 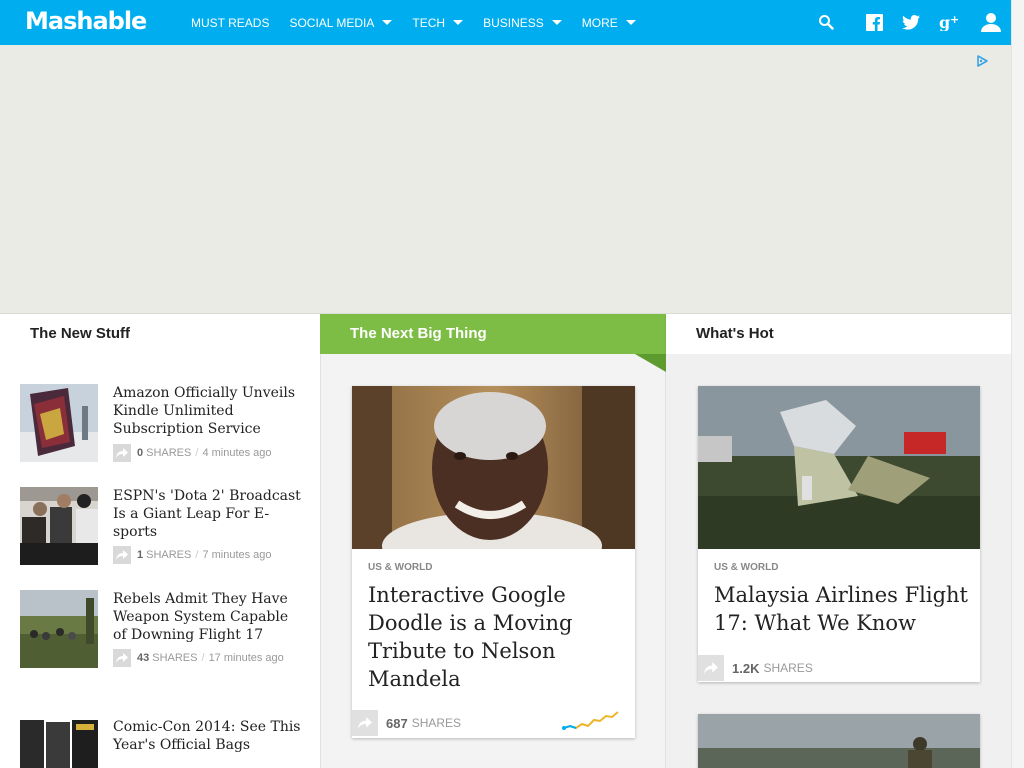 What do you see at coordinates (591, 722) in the screenshot?
I see `trend-sparkline-icon` at bounding box center [591, 722].